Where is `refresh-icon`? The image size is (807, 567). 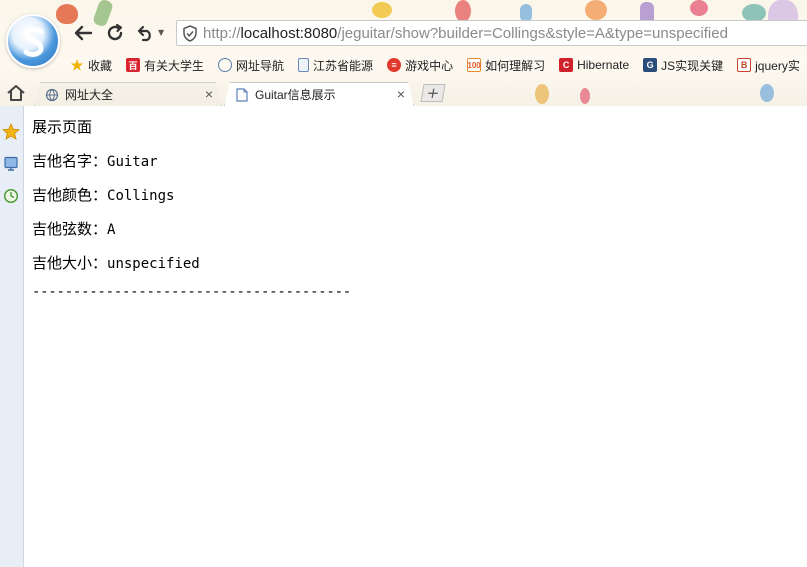
refresh-icon is located at coordinates (115, 32).